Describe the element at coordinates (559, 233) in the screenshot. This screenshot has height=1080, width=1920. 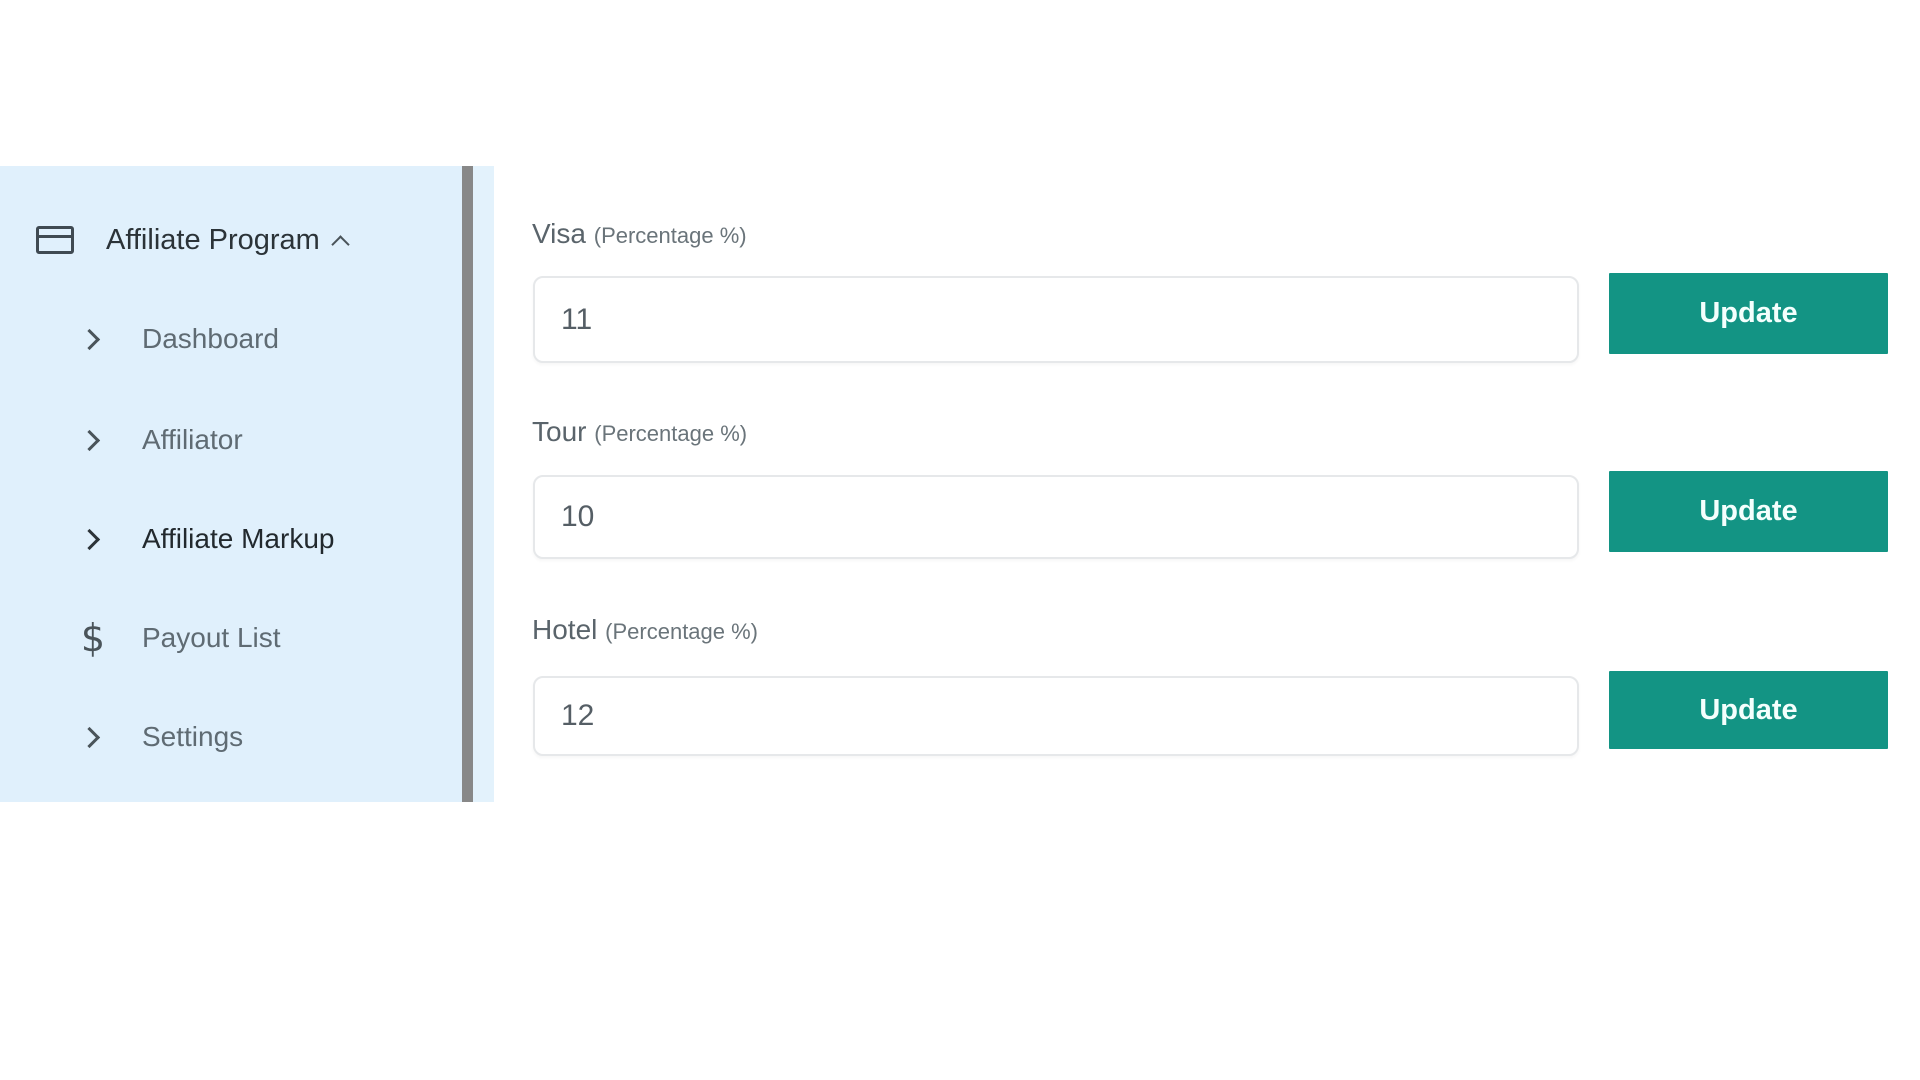
I see `field-label-text: Visa` at that location.